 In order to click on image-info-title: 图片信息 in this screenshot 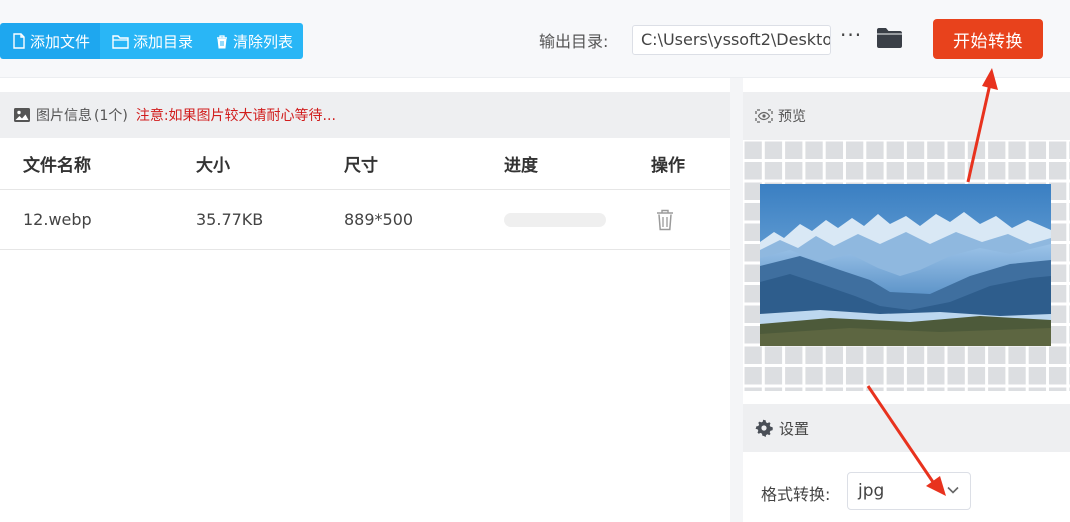, I will do `click(64, 116)`.